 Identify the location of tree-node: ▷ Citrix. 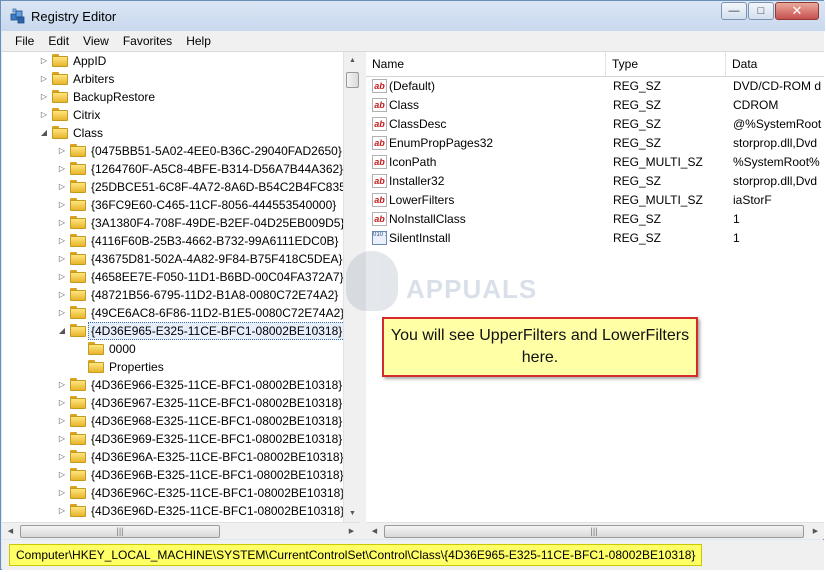
(172, 115).